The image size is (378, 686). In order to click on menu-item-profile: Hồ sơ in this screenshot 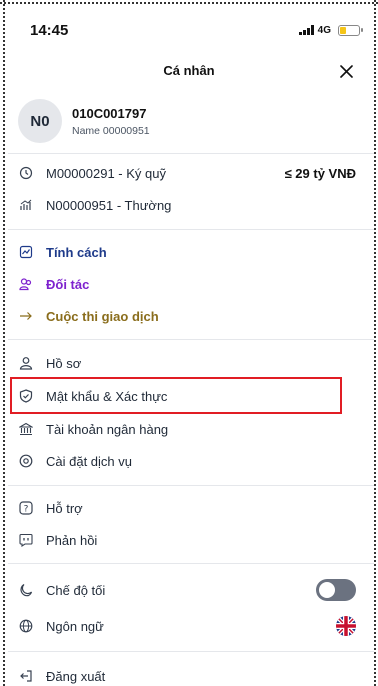, I will do `click(187, 363)`.